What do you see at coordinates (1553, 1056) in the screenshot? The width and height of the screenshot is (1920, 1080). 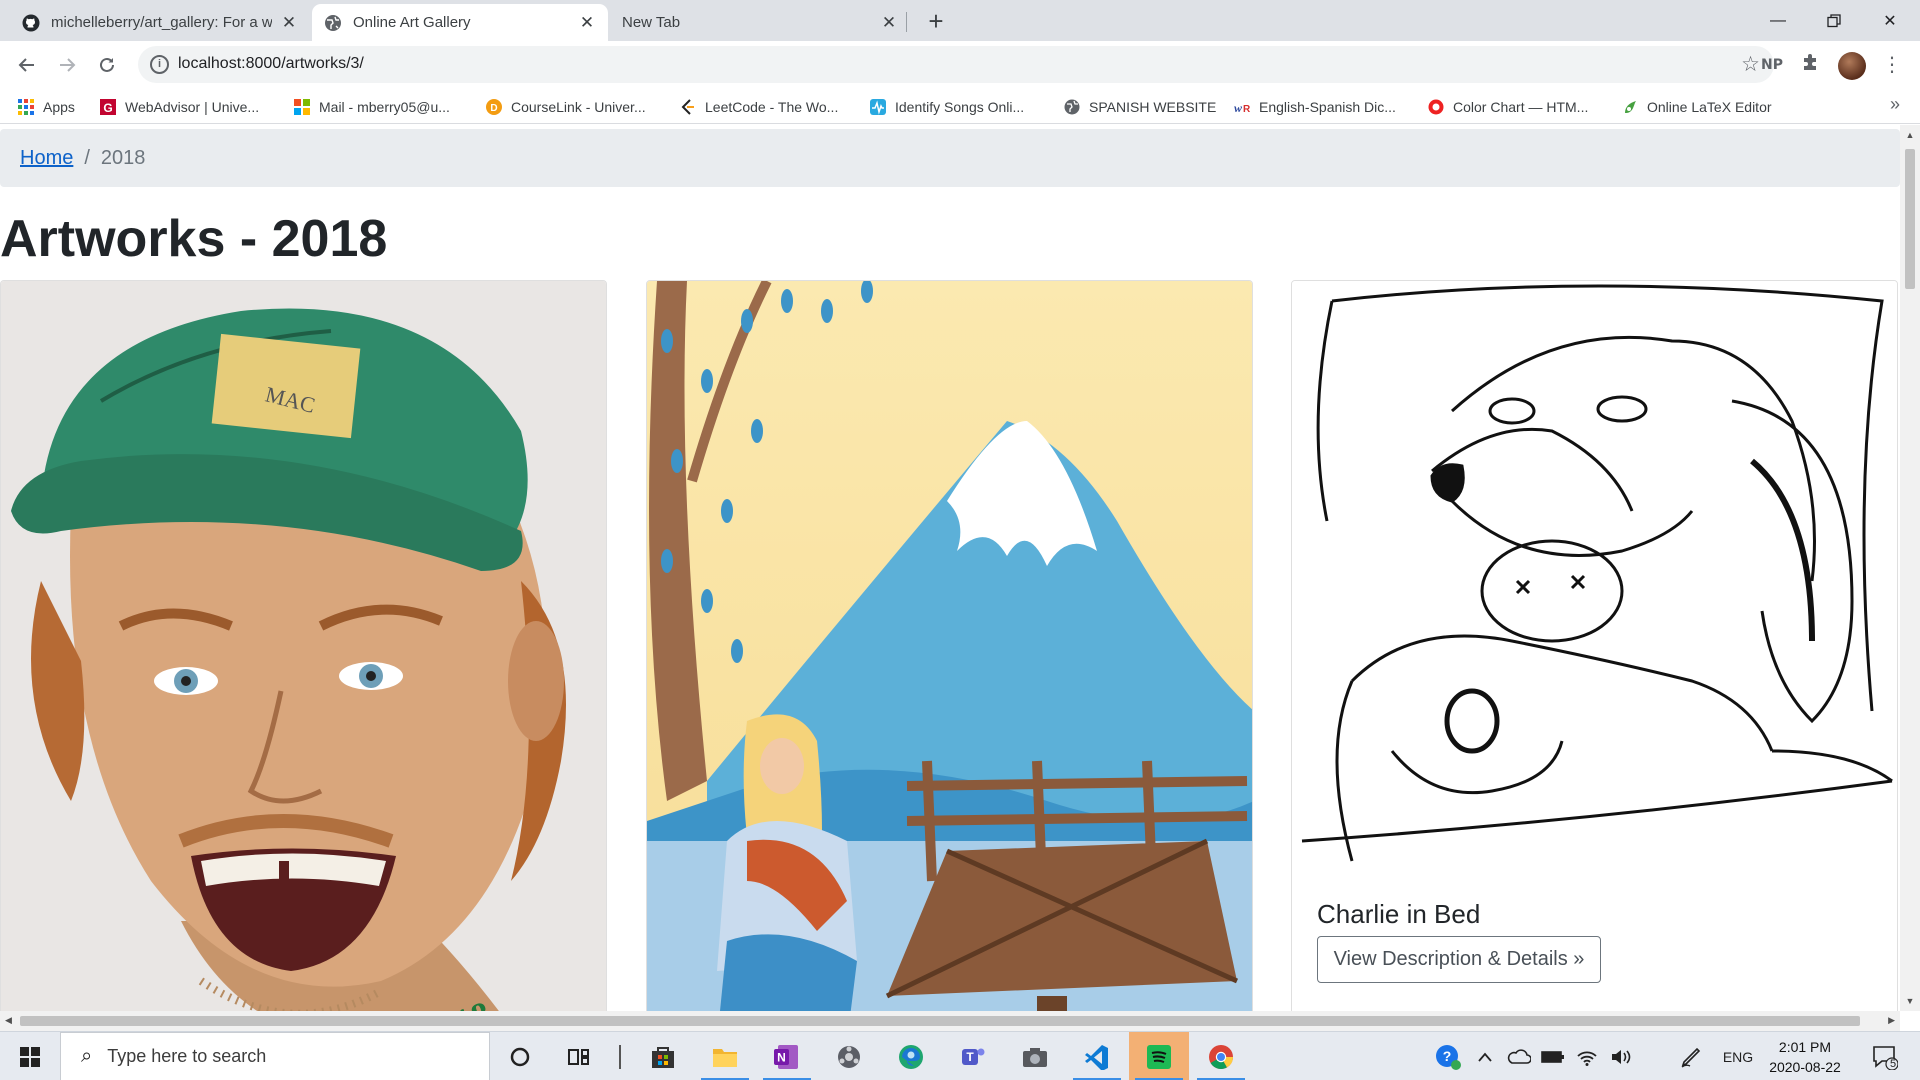 I see `battery-icon` at bounding box center [1553, 1056].